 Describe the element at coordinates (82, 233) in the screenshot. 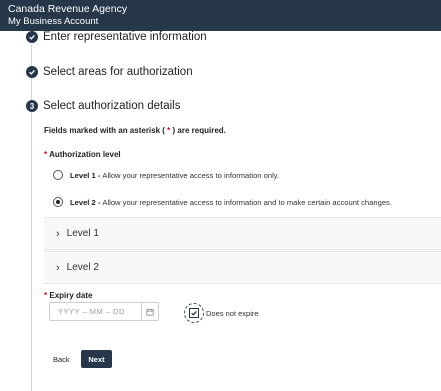

I see `accordion-label: Level 1` at that location.